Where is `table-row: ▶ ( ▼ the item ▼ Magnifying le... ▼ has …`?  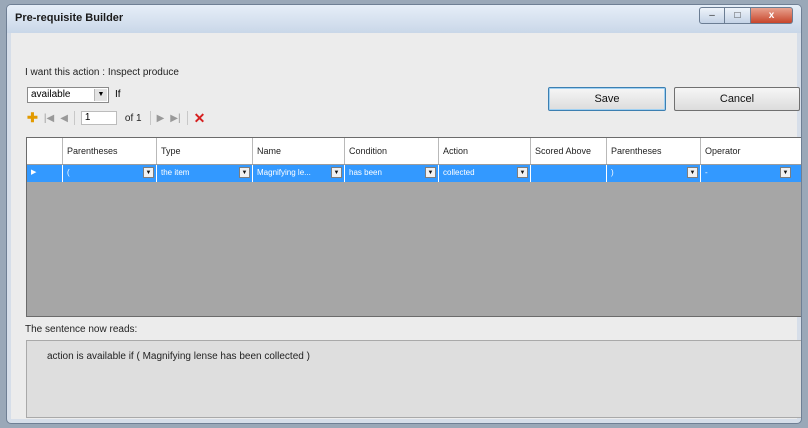 table-row: ▶ ( ▼ the item ▼ Magnifying le... ▼ has … is located at coordinates (414, 173).